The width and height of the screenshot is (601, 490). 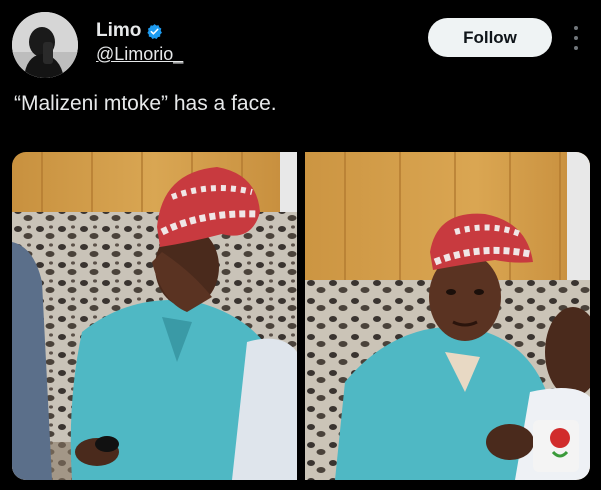 What do you see at coordinates (139, 54) in the screenshot?
I see `author-handle: @Limorio_` at bounding box center [139, 54].